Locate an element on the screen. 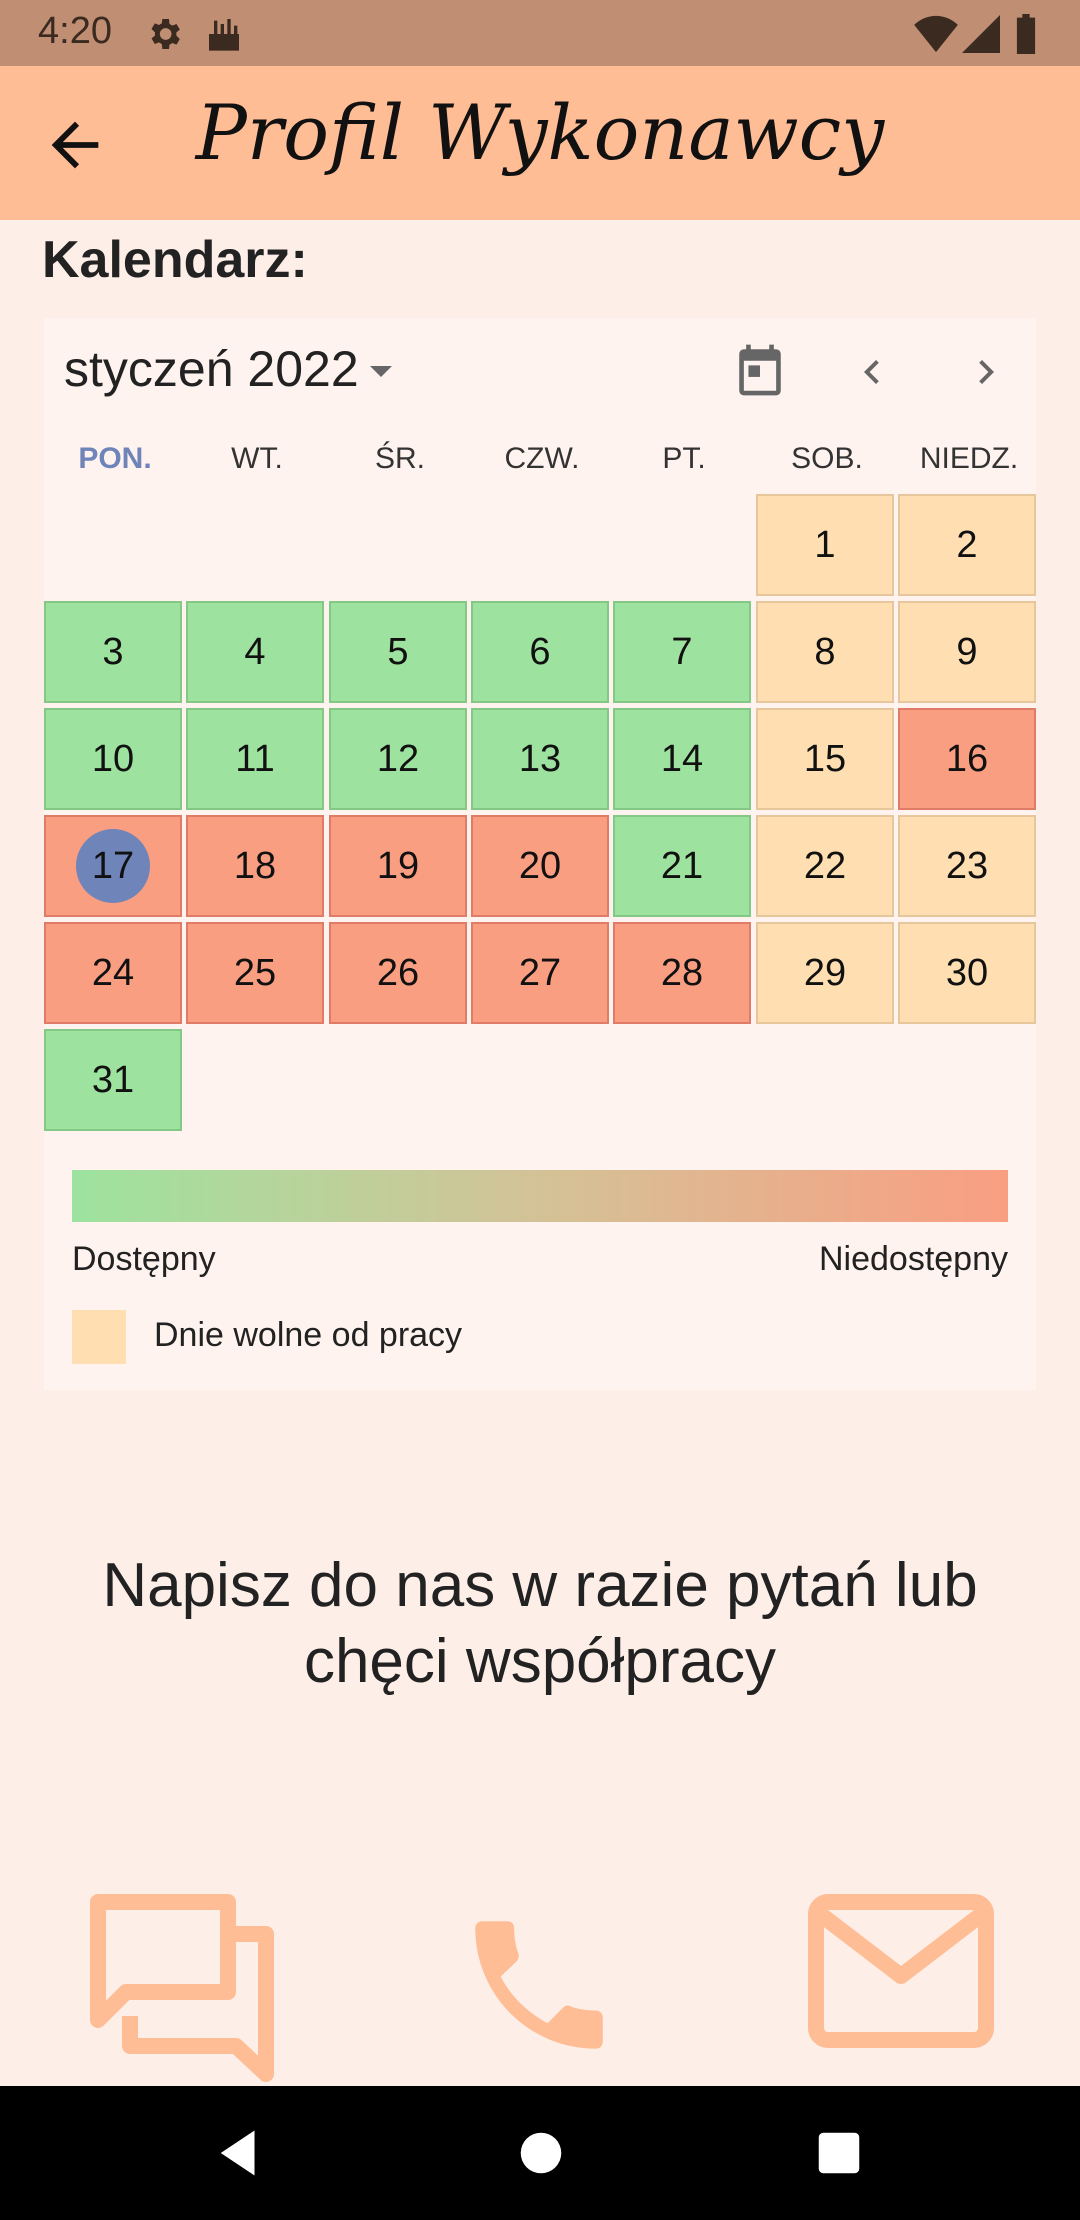 The image size is (1080, 2220). calendar-day: 12 is located at coordinates (398, 759).